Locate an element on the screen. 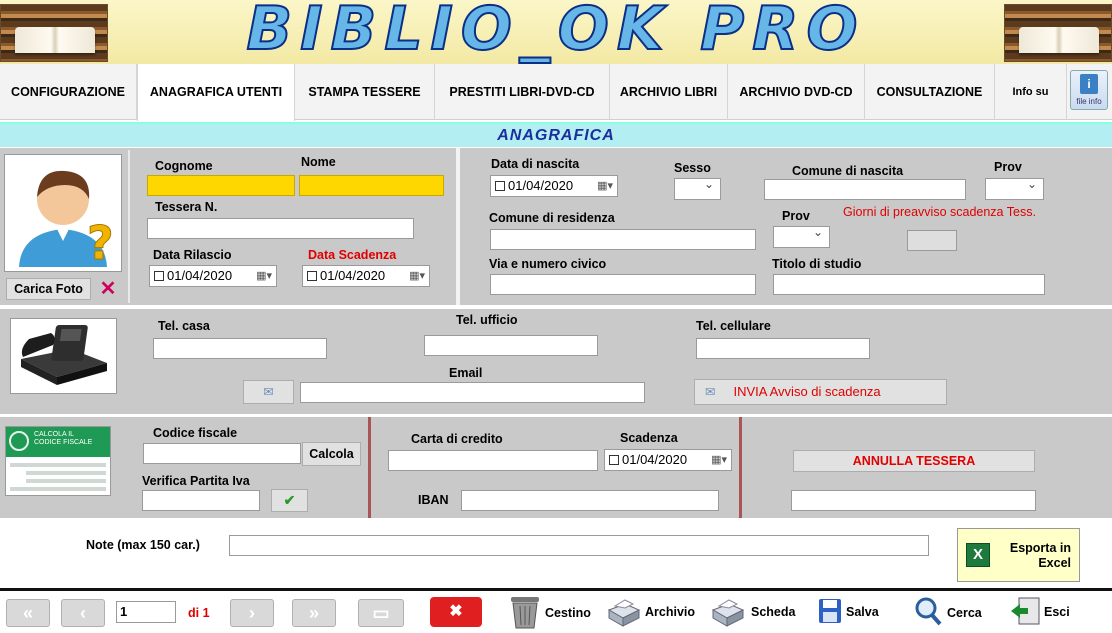 This screenshot has width=1112, height=633. scheda-button: Scheda is located at coordinates (773, 612).